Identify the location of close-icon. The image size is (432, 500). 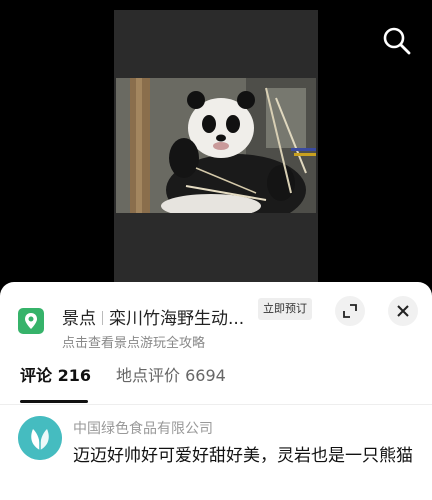
(403, 311).